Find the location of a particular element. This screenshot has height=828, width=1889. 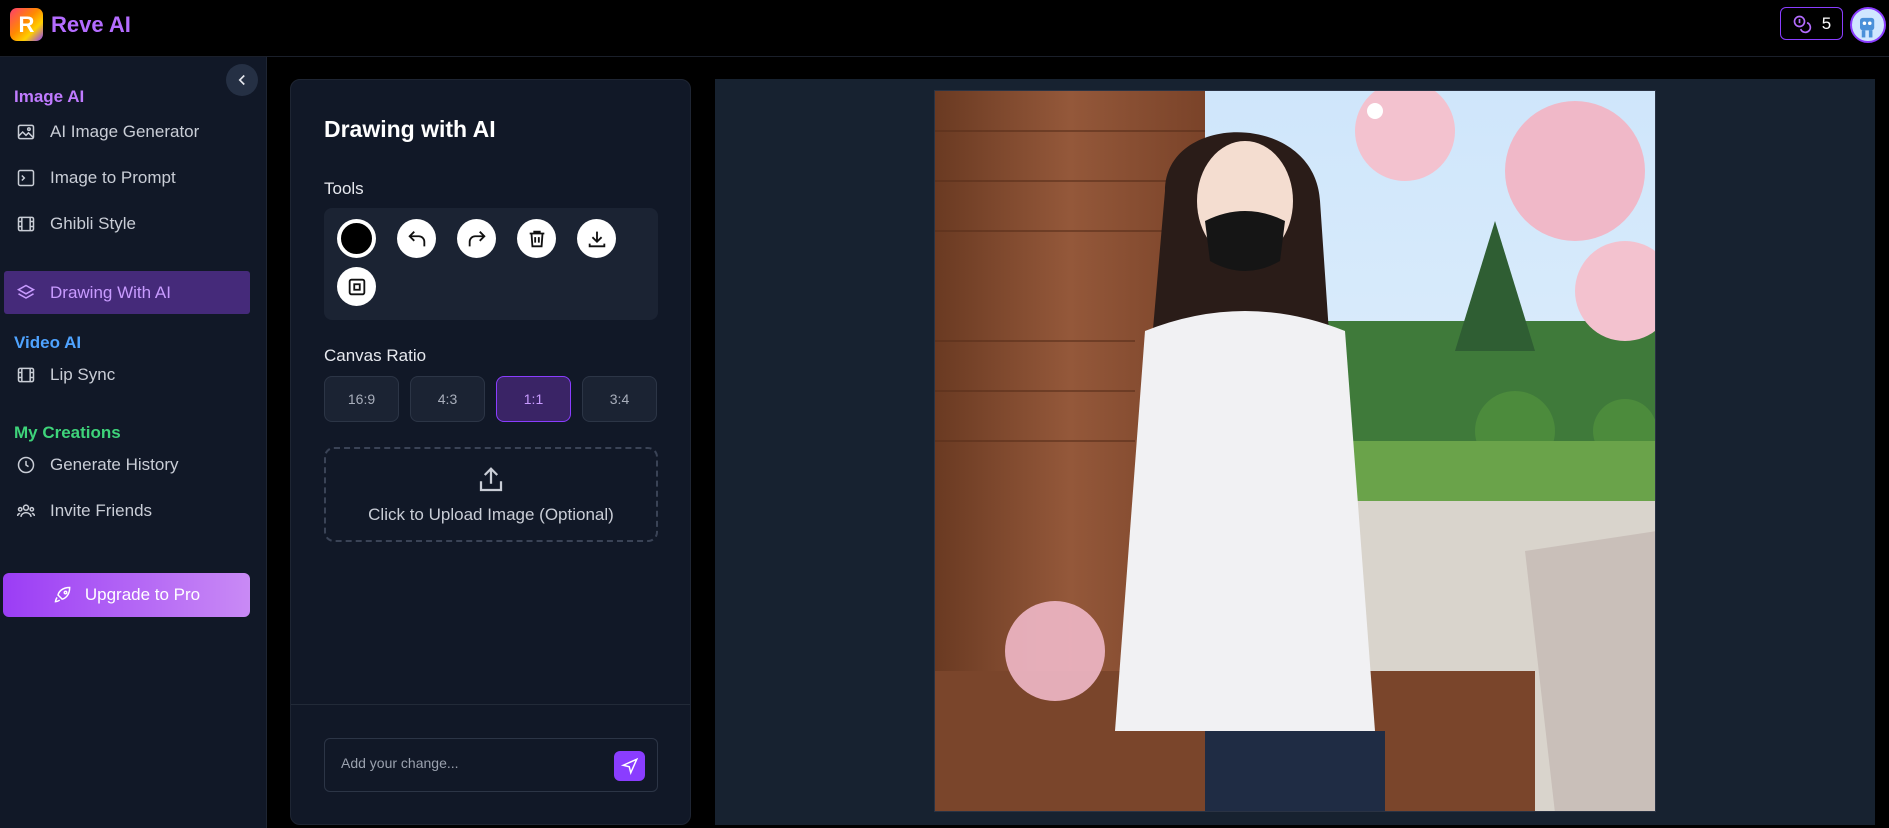

clock-icon is located at coordinates (26, 464).